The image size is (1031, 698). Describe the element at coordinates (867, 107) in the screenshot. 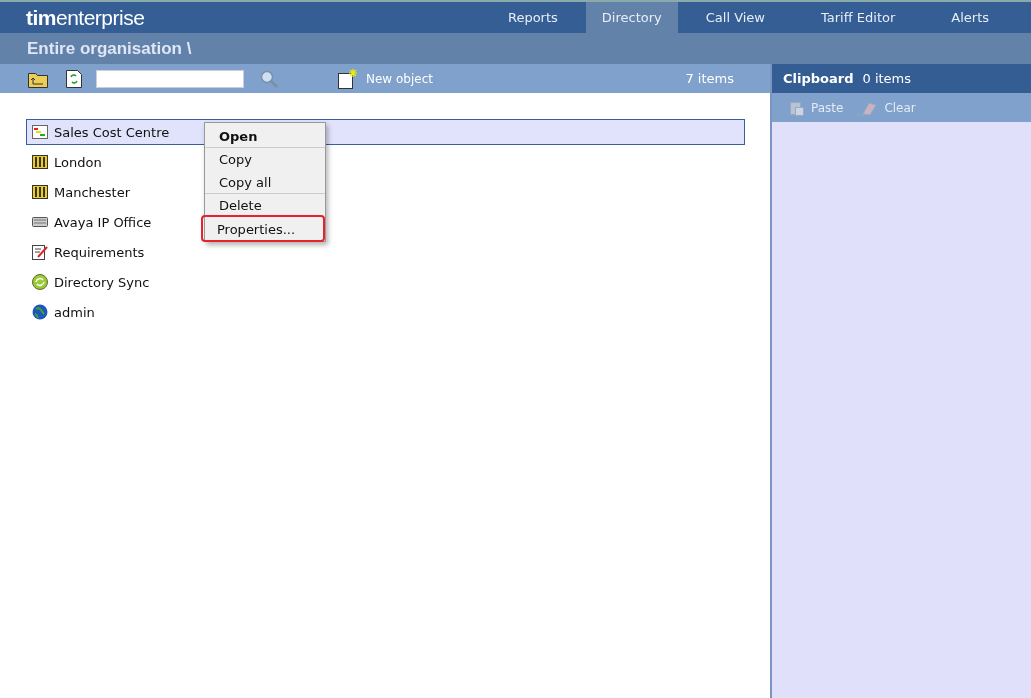

I see `eraser-icon` at that location.